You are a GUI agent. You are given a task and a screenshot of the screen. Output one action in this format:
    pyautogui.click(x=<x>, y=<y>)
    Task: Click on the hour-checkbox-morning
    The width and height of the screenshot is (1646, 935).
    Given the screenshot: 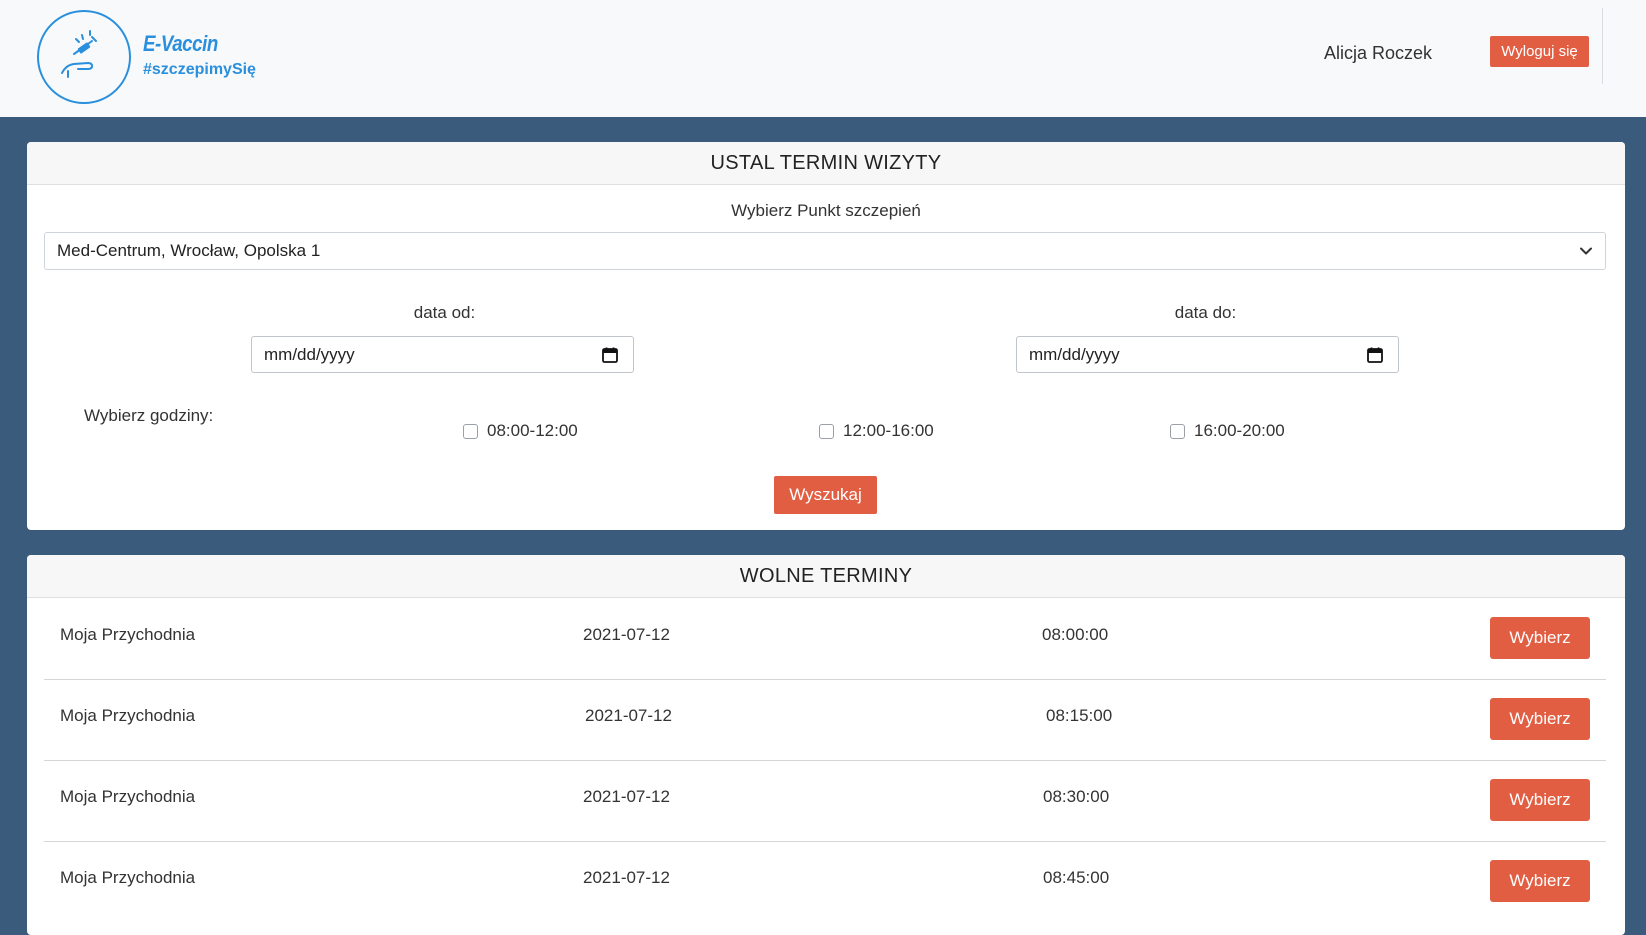 What is the action you would take?
    pyautogui.click(x=470, y=431)
    